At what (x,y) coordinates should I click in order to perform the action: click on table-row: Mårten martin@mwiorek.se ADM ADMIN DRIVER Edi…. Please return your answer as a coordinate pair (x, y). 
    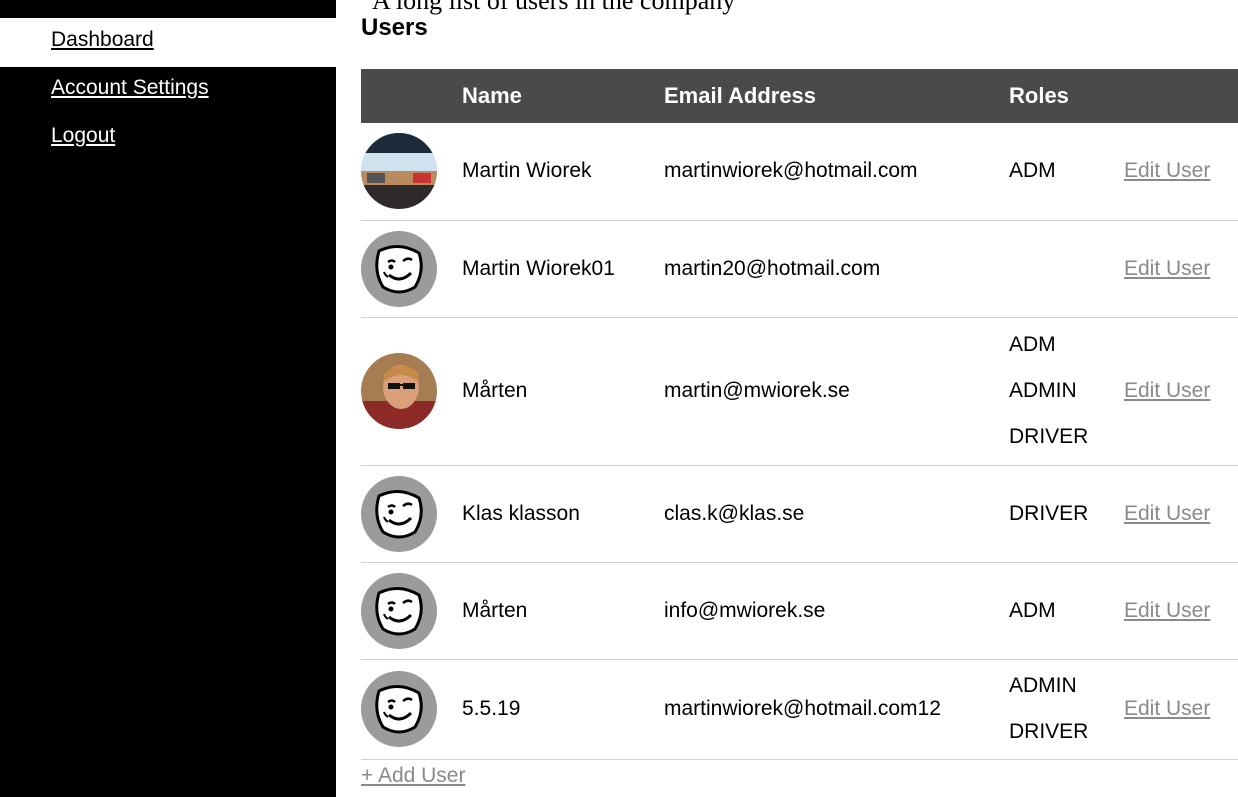
    Looking at the image, I should click on (799, 391).